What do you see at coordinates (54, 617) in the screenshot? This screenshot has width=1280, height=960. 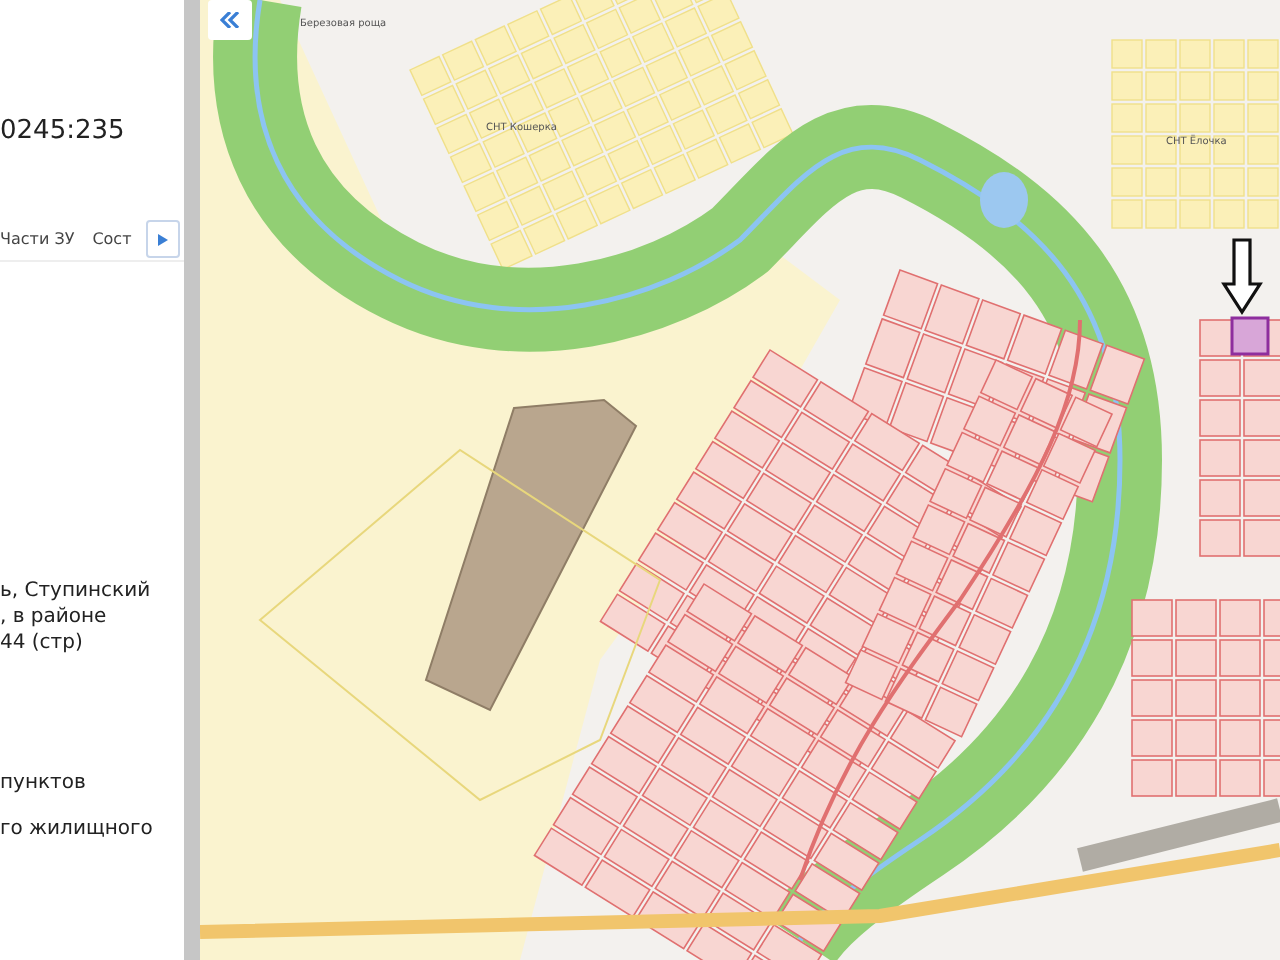 I see `address-line: , в районе` at bounding box center [54, 617].